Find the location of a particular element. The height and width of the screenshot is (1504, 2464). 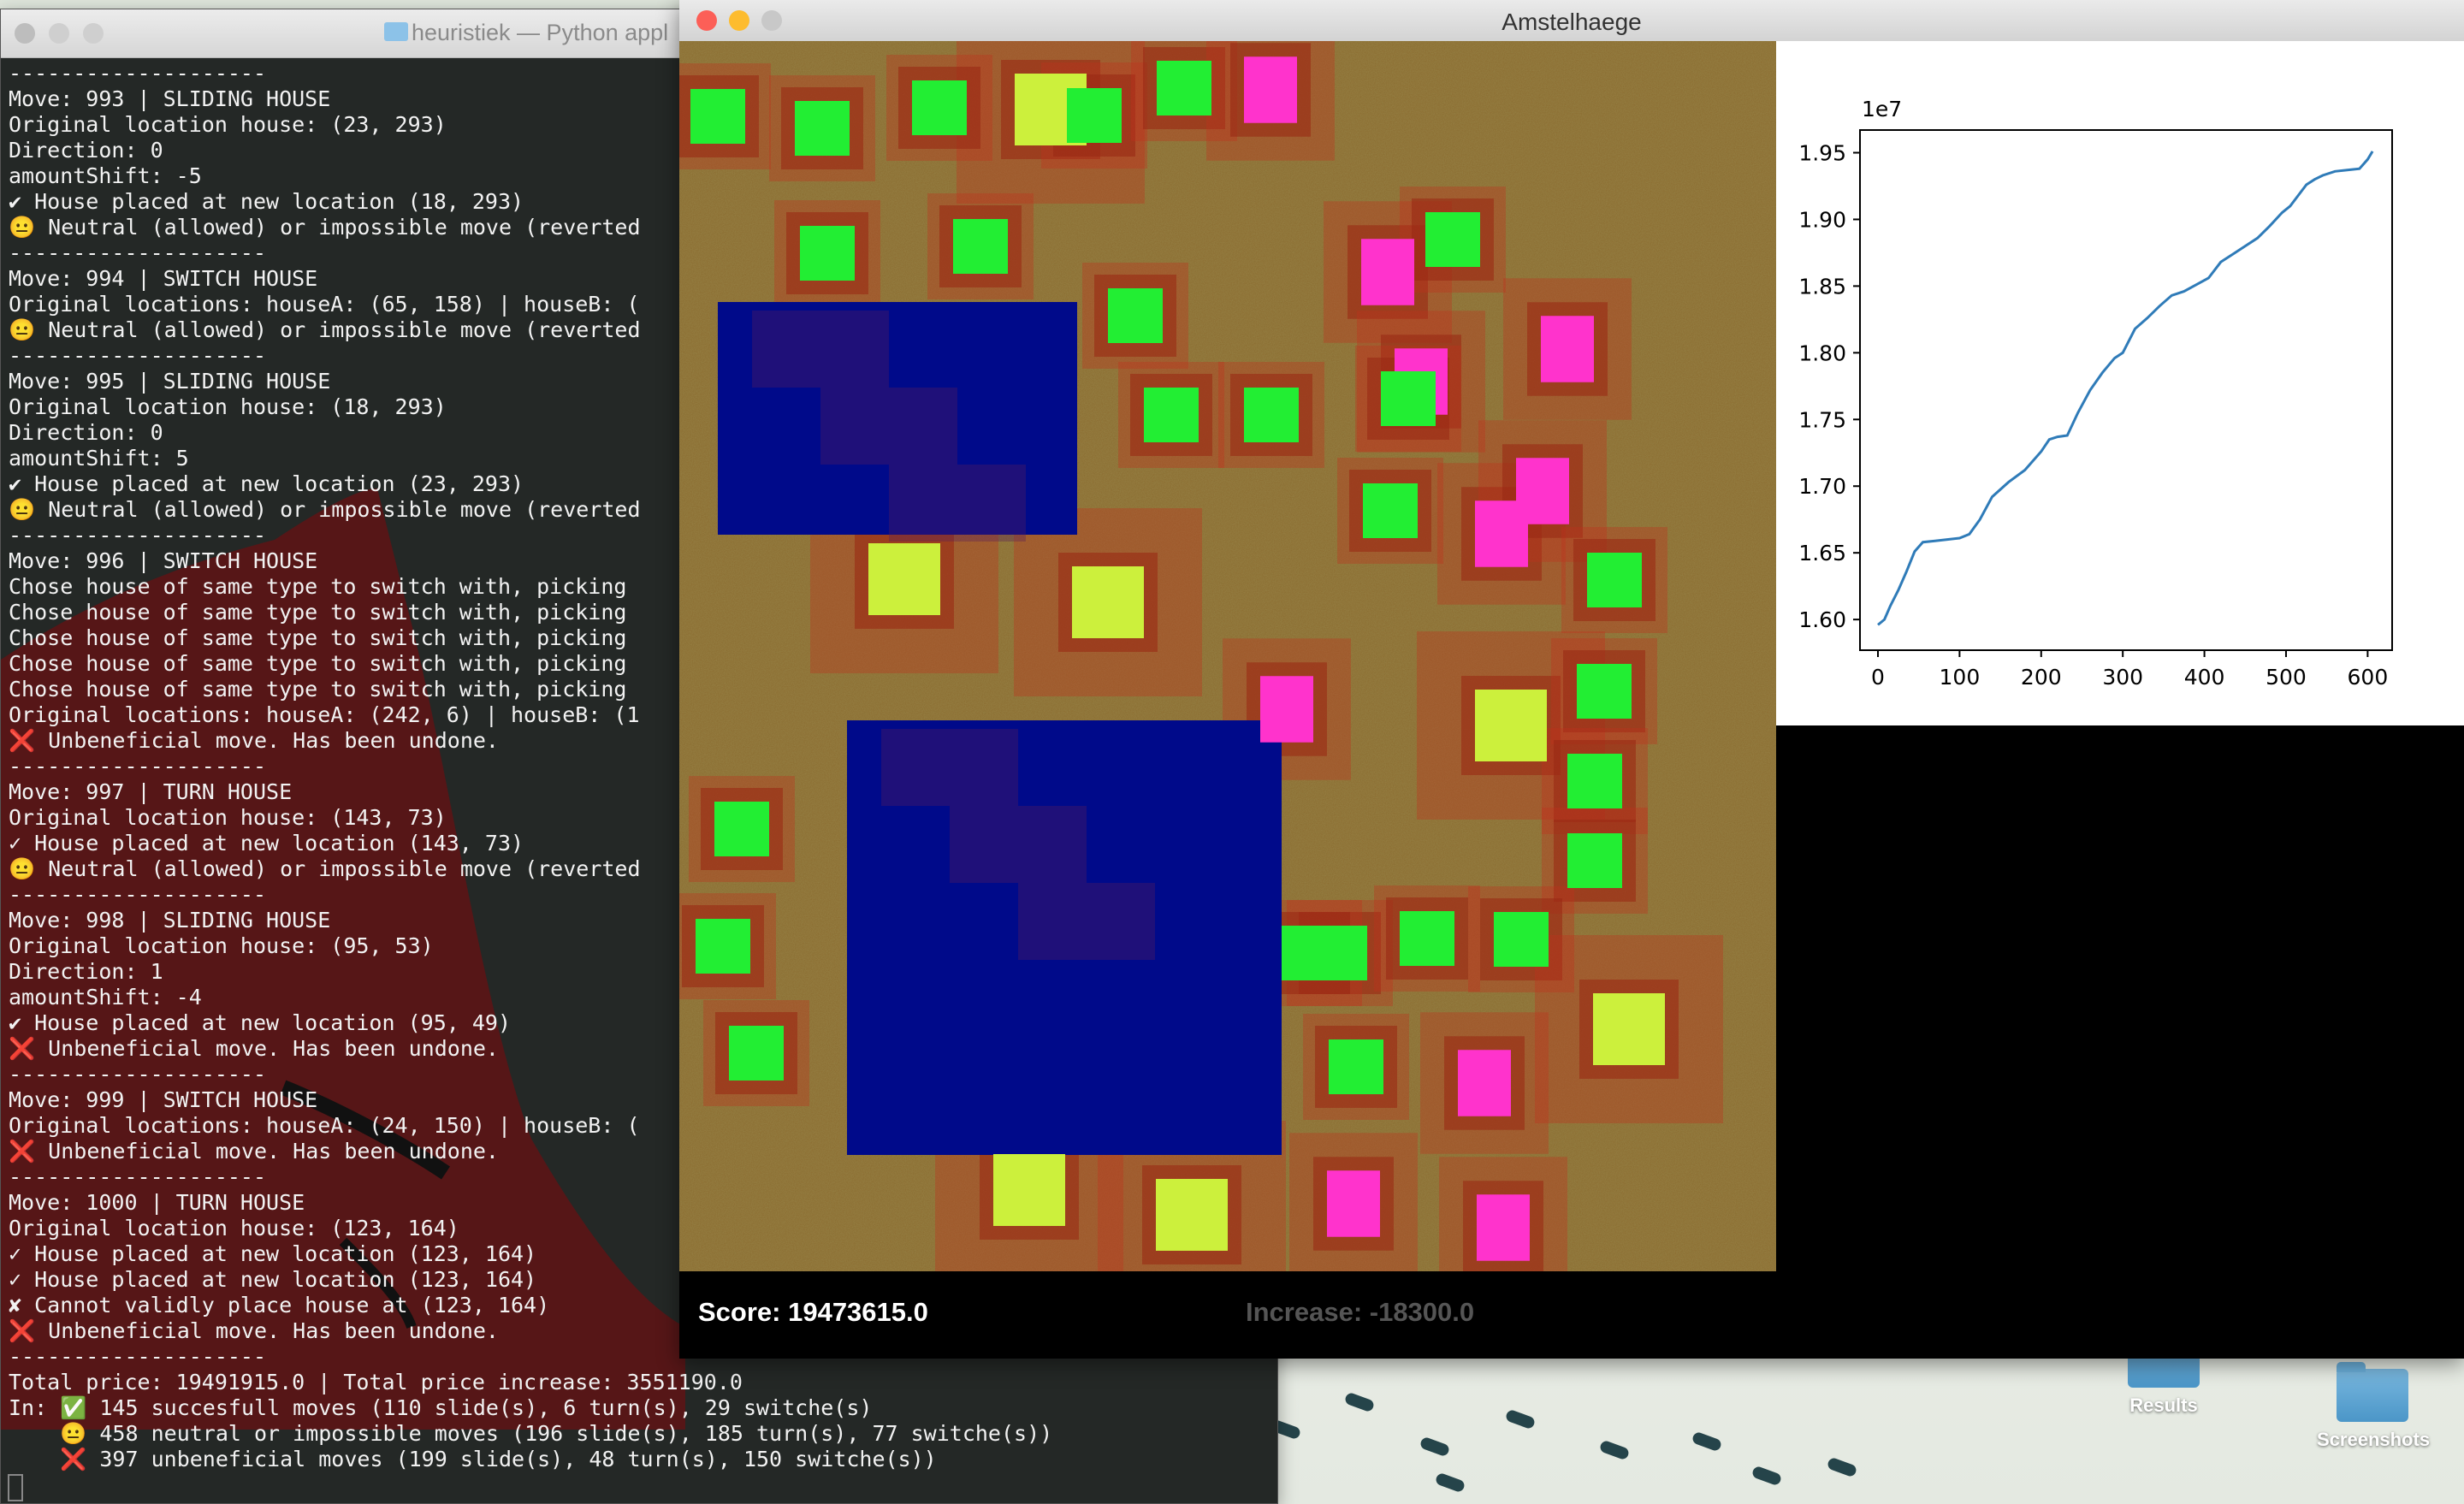

y-tick-label: 1.75 is located at coordinates (1822, 420).